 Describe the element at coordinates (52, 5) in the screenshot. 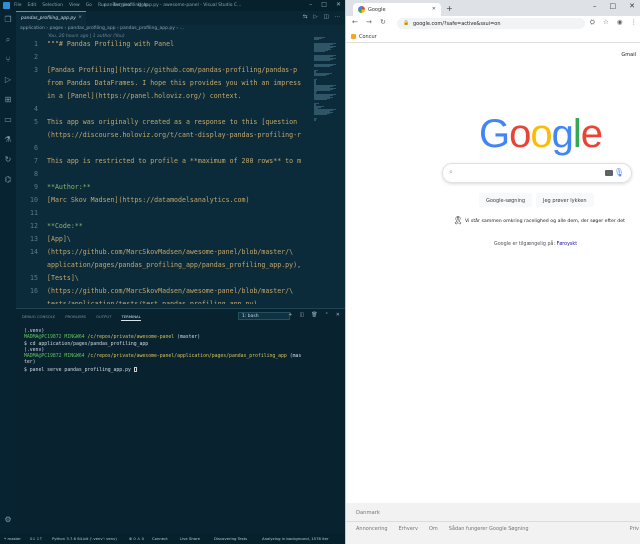

I see `menu-item-selection: Selection` at that location.